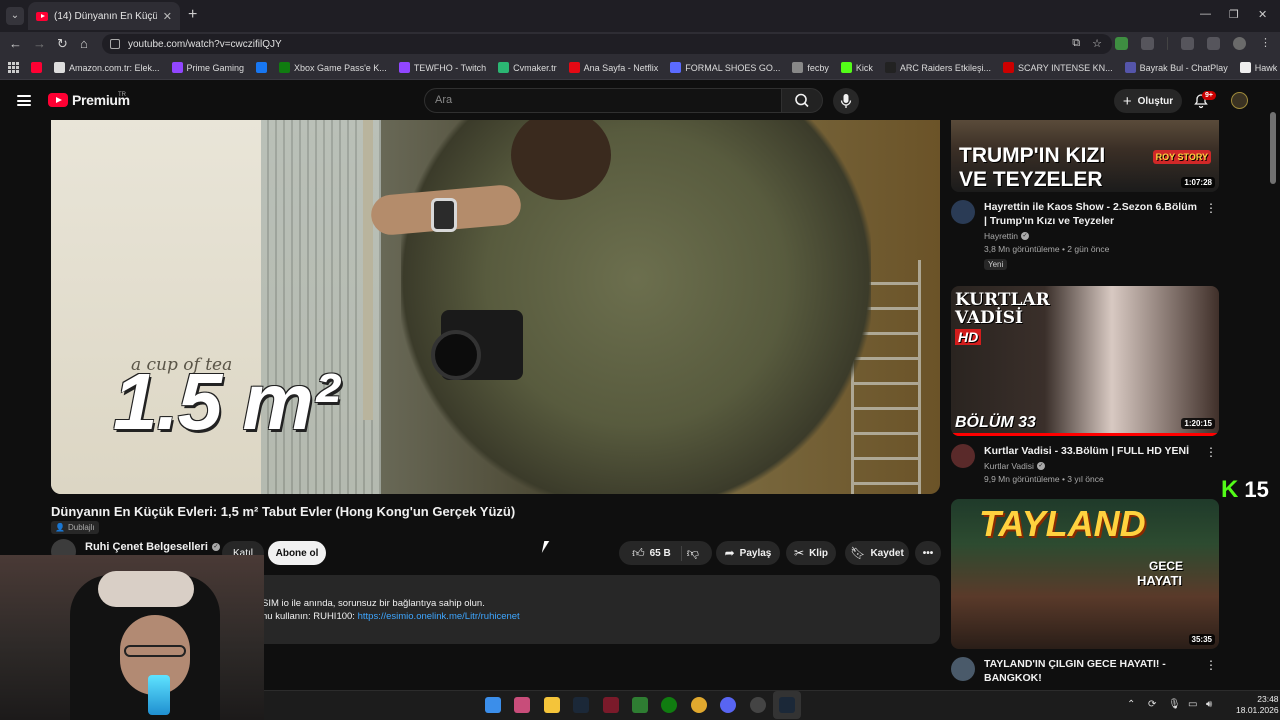 The image size is (1280, 720). I want to click on reload-icon: ↻, so click(62, 44).